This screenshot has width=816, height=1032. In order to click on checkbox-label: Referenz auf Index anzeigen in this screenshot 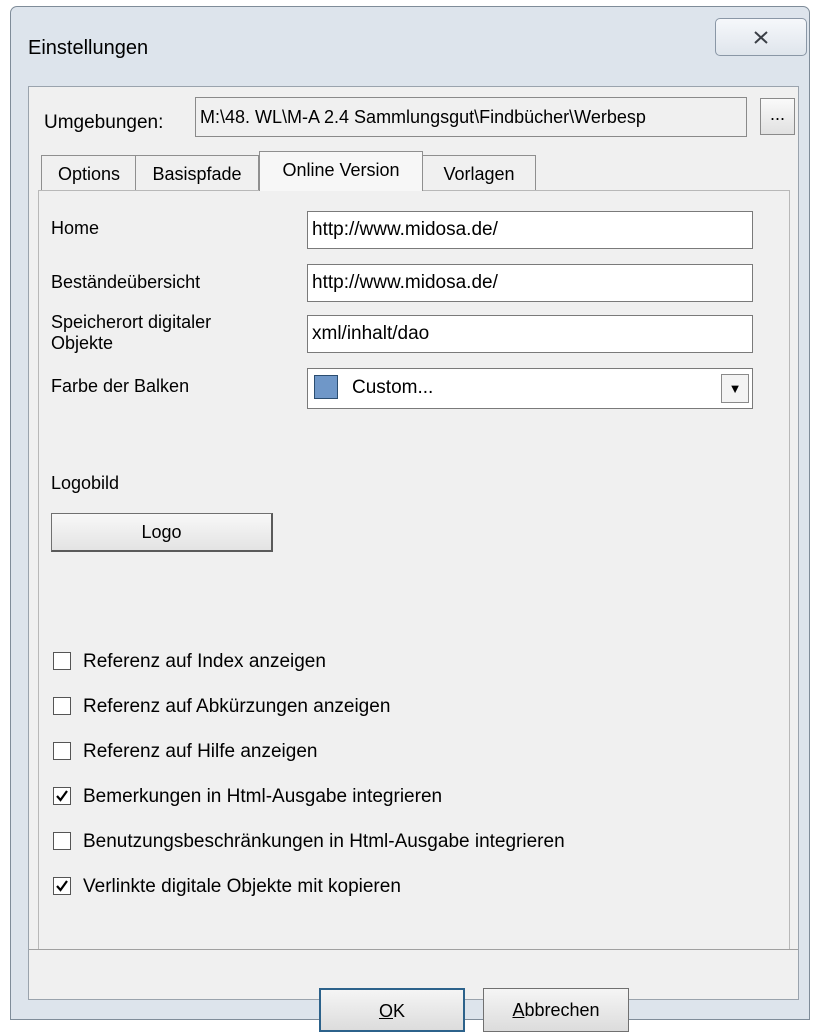, I will do `click(204, 661)`.